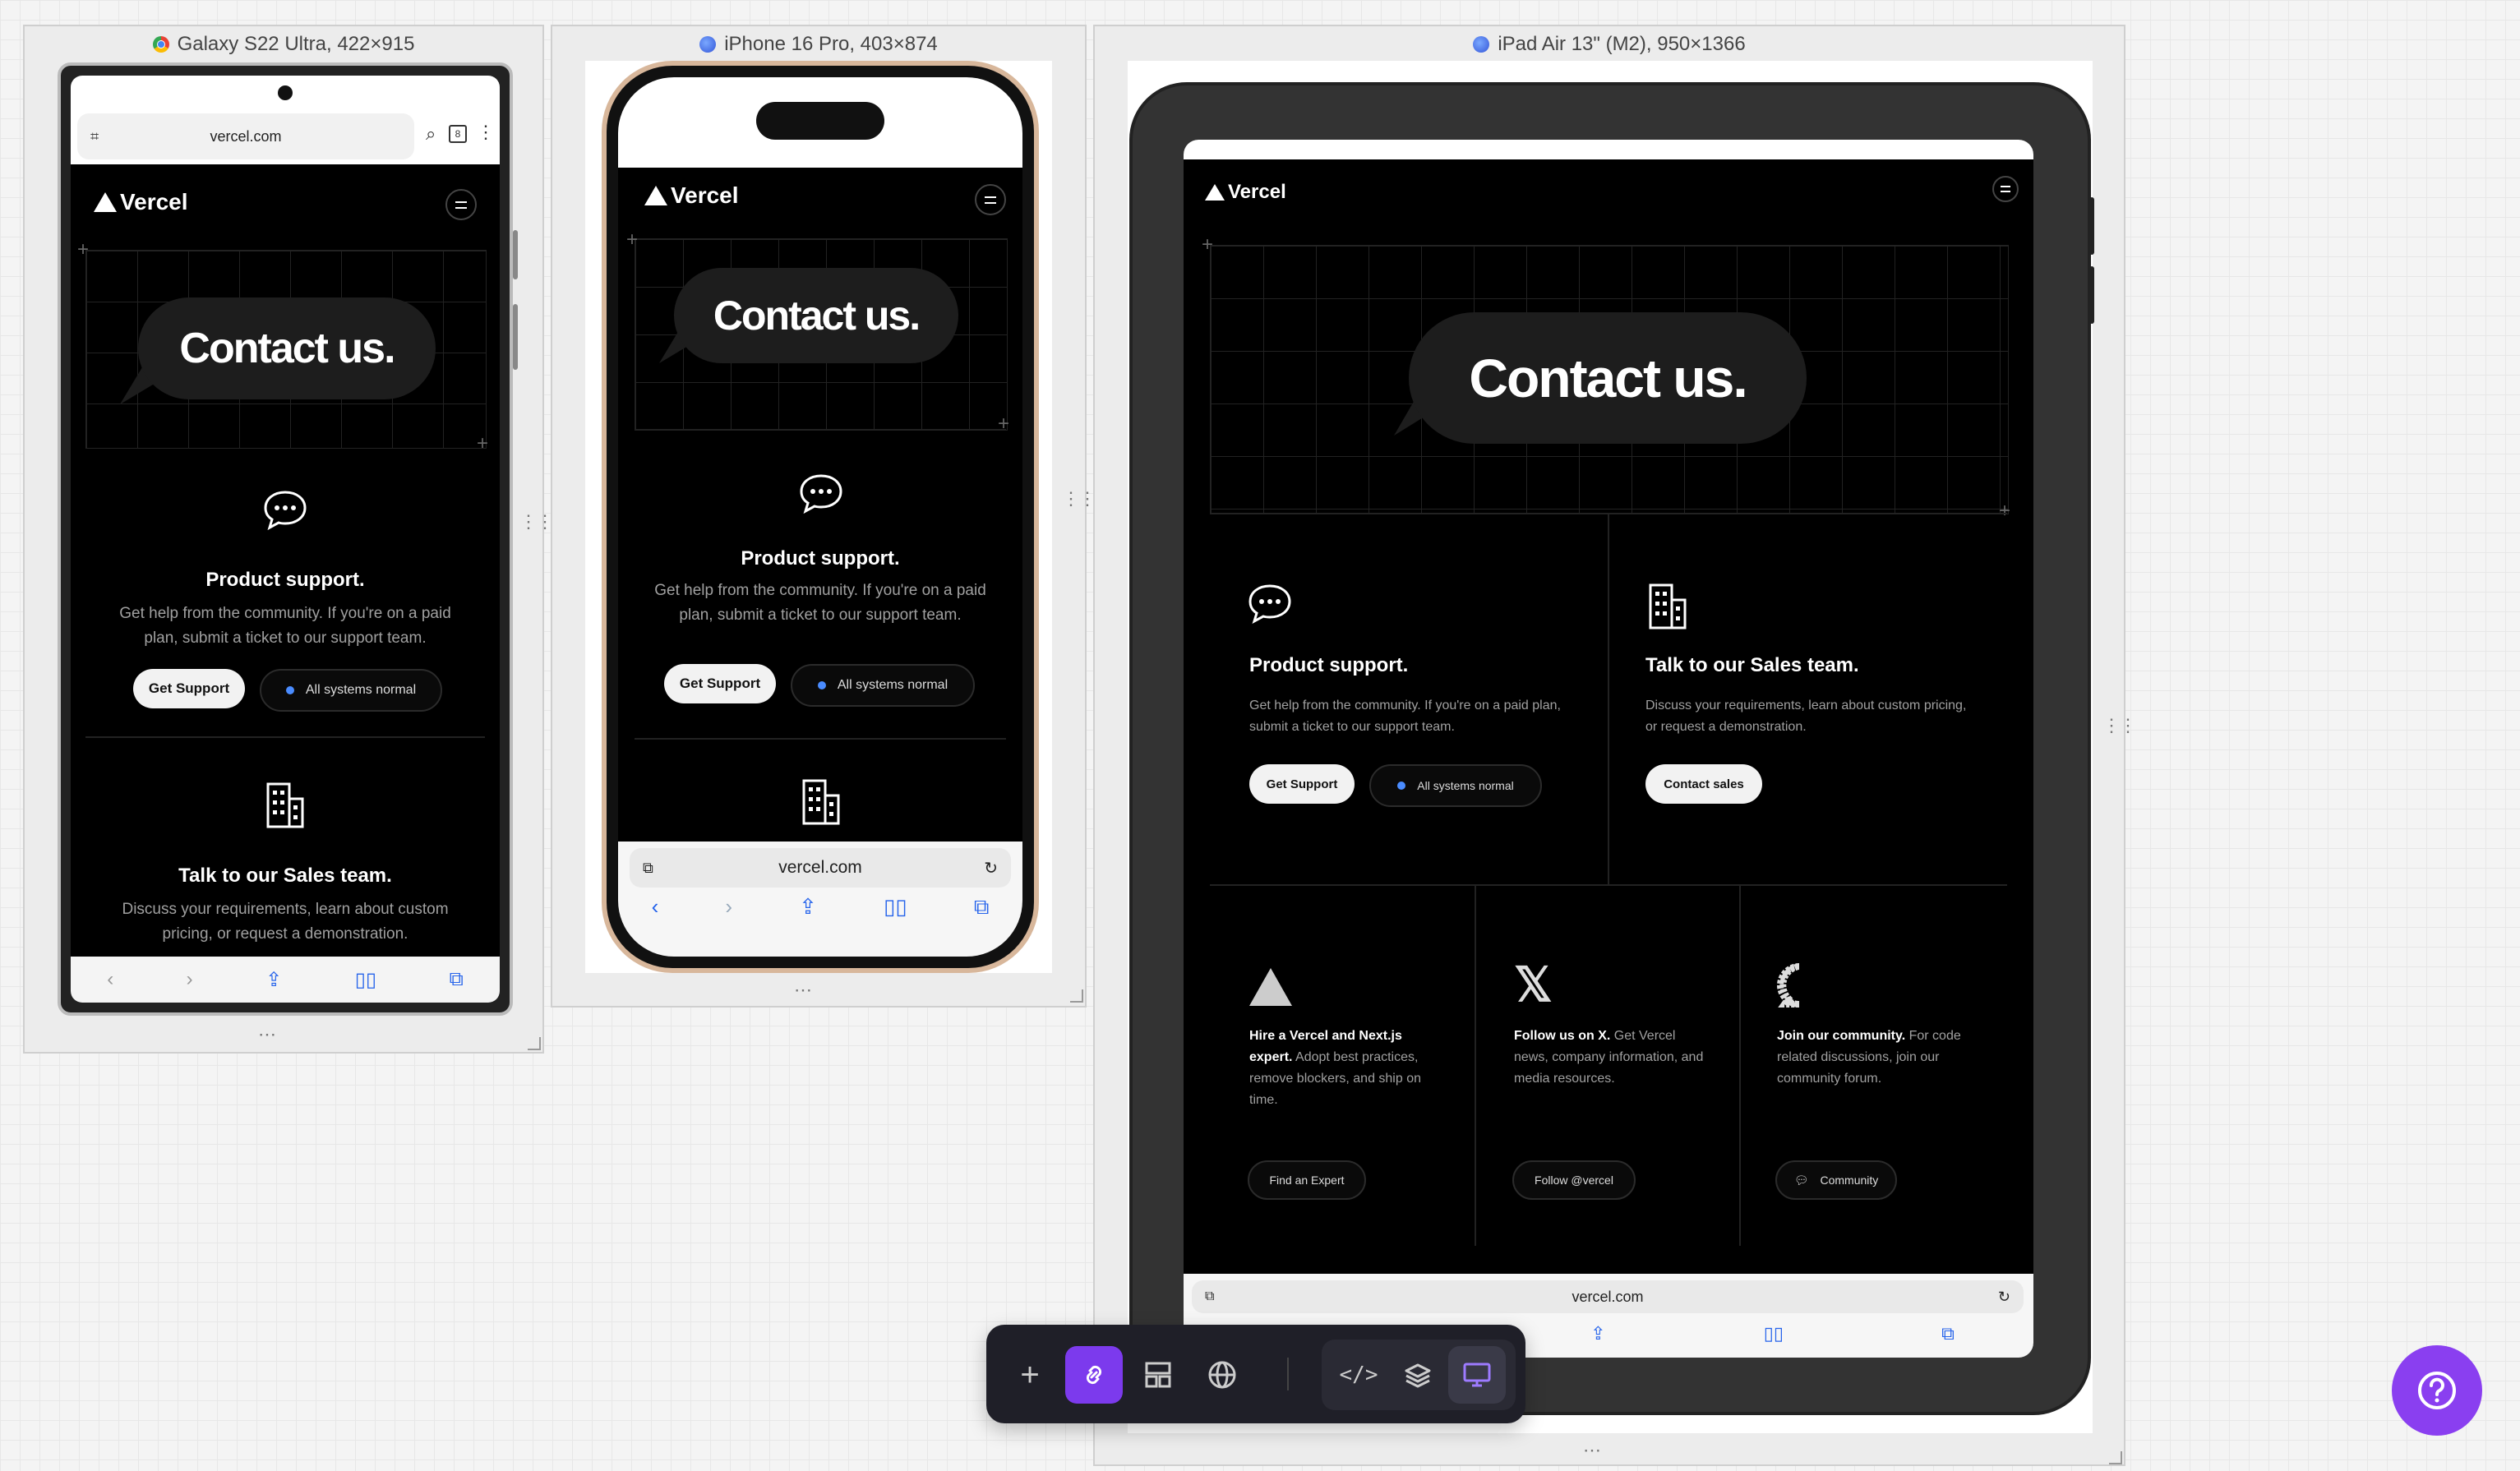 The width and height of the screenshot is (2520, 1471). What do you see at coordinates (1574, 1180) in the screenshot?
I see `follow-vercel-button: Follow @vercel` at bounding box center [1574, 1180].